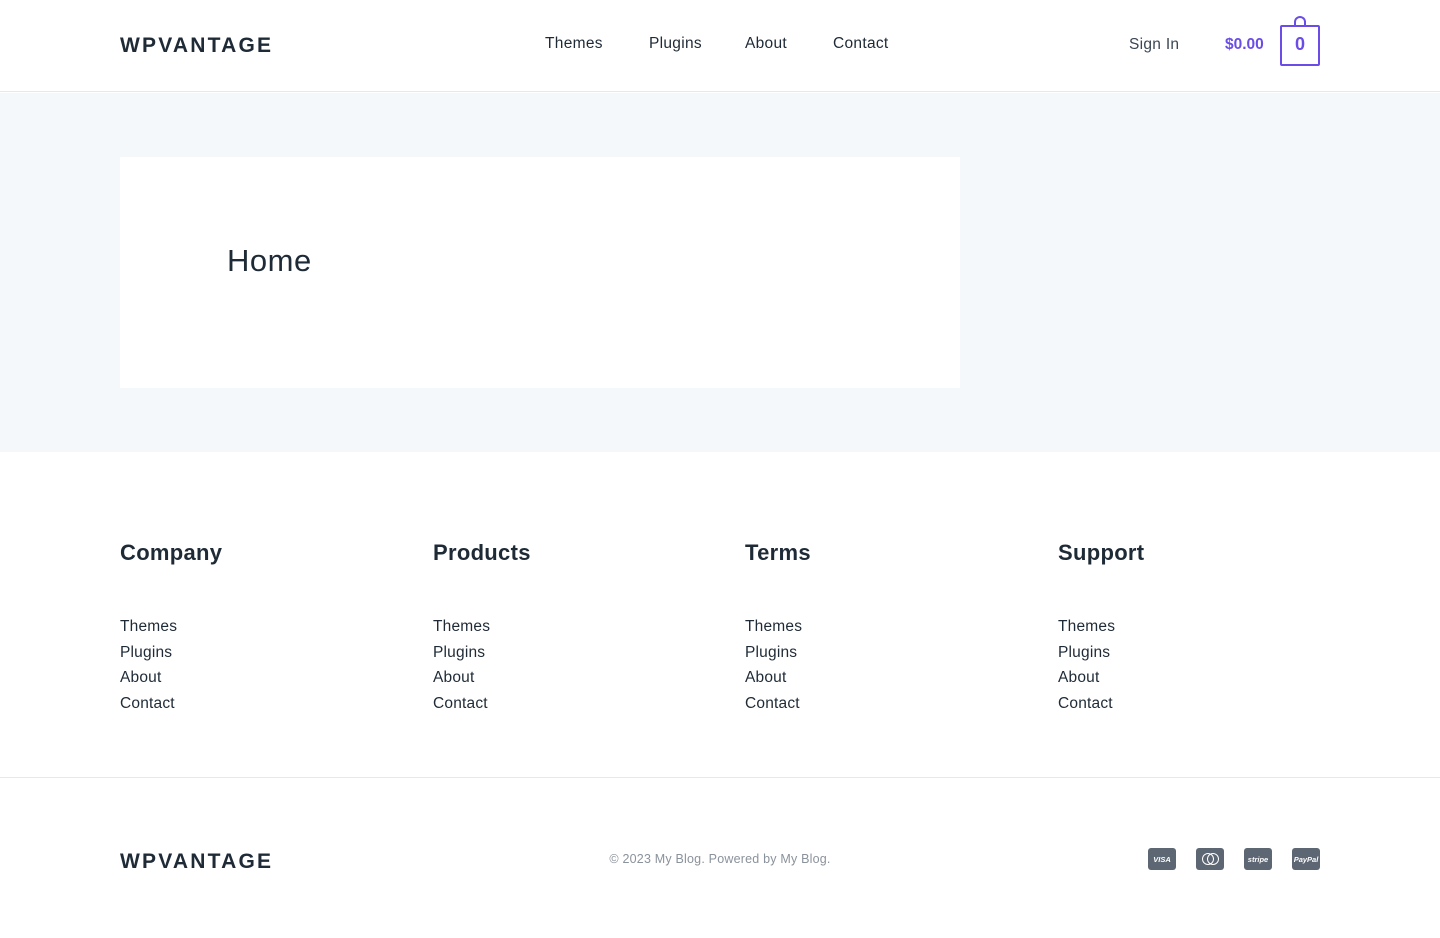 The width and height of the screenshot is (1440, 938). What do you see at coordinates (482, 552) in the screenshot?
I see `footer-column-title: Products` at bounding box center [482, 552].